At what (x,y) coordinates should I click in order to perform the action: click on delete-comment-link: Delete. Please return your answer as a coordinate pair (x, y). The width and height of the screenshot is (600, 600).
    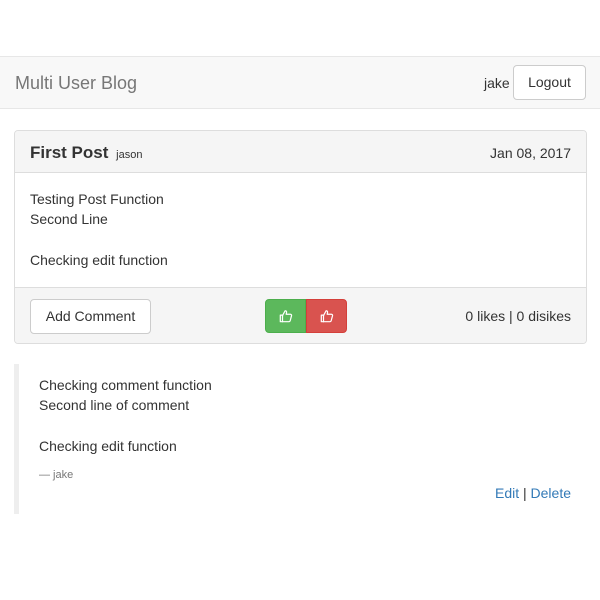
    Looking at the image, I should click on (551, 493).